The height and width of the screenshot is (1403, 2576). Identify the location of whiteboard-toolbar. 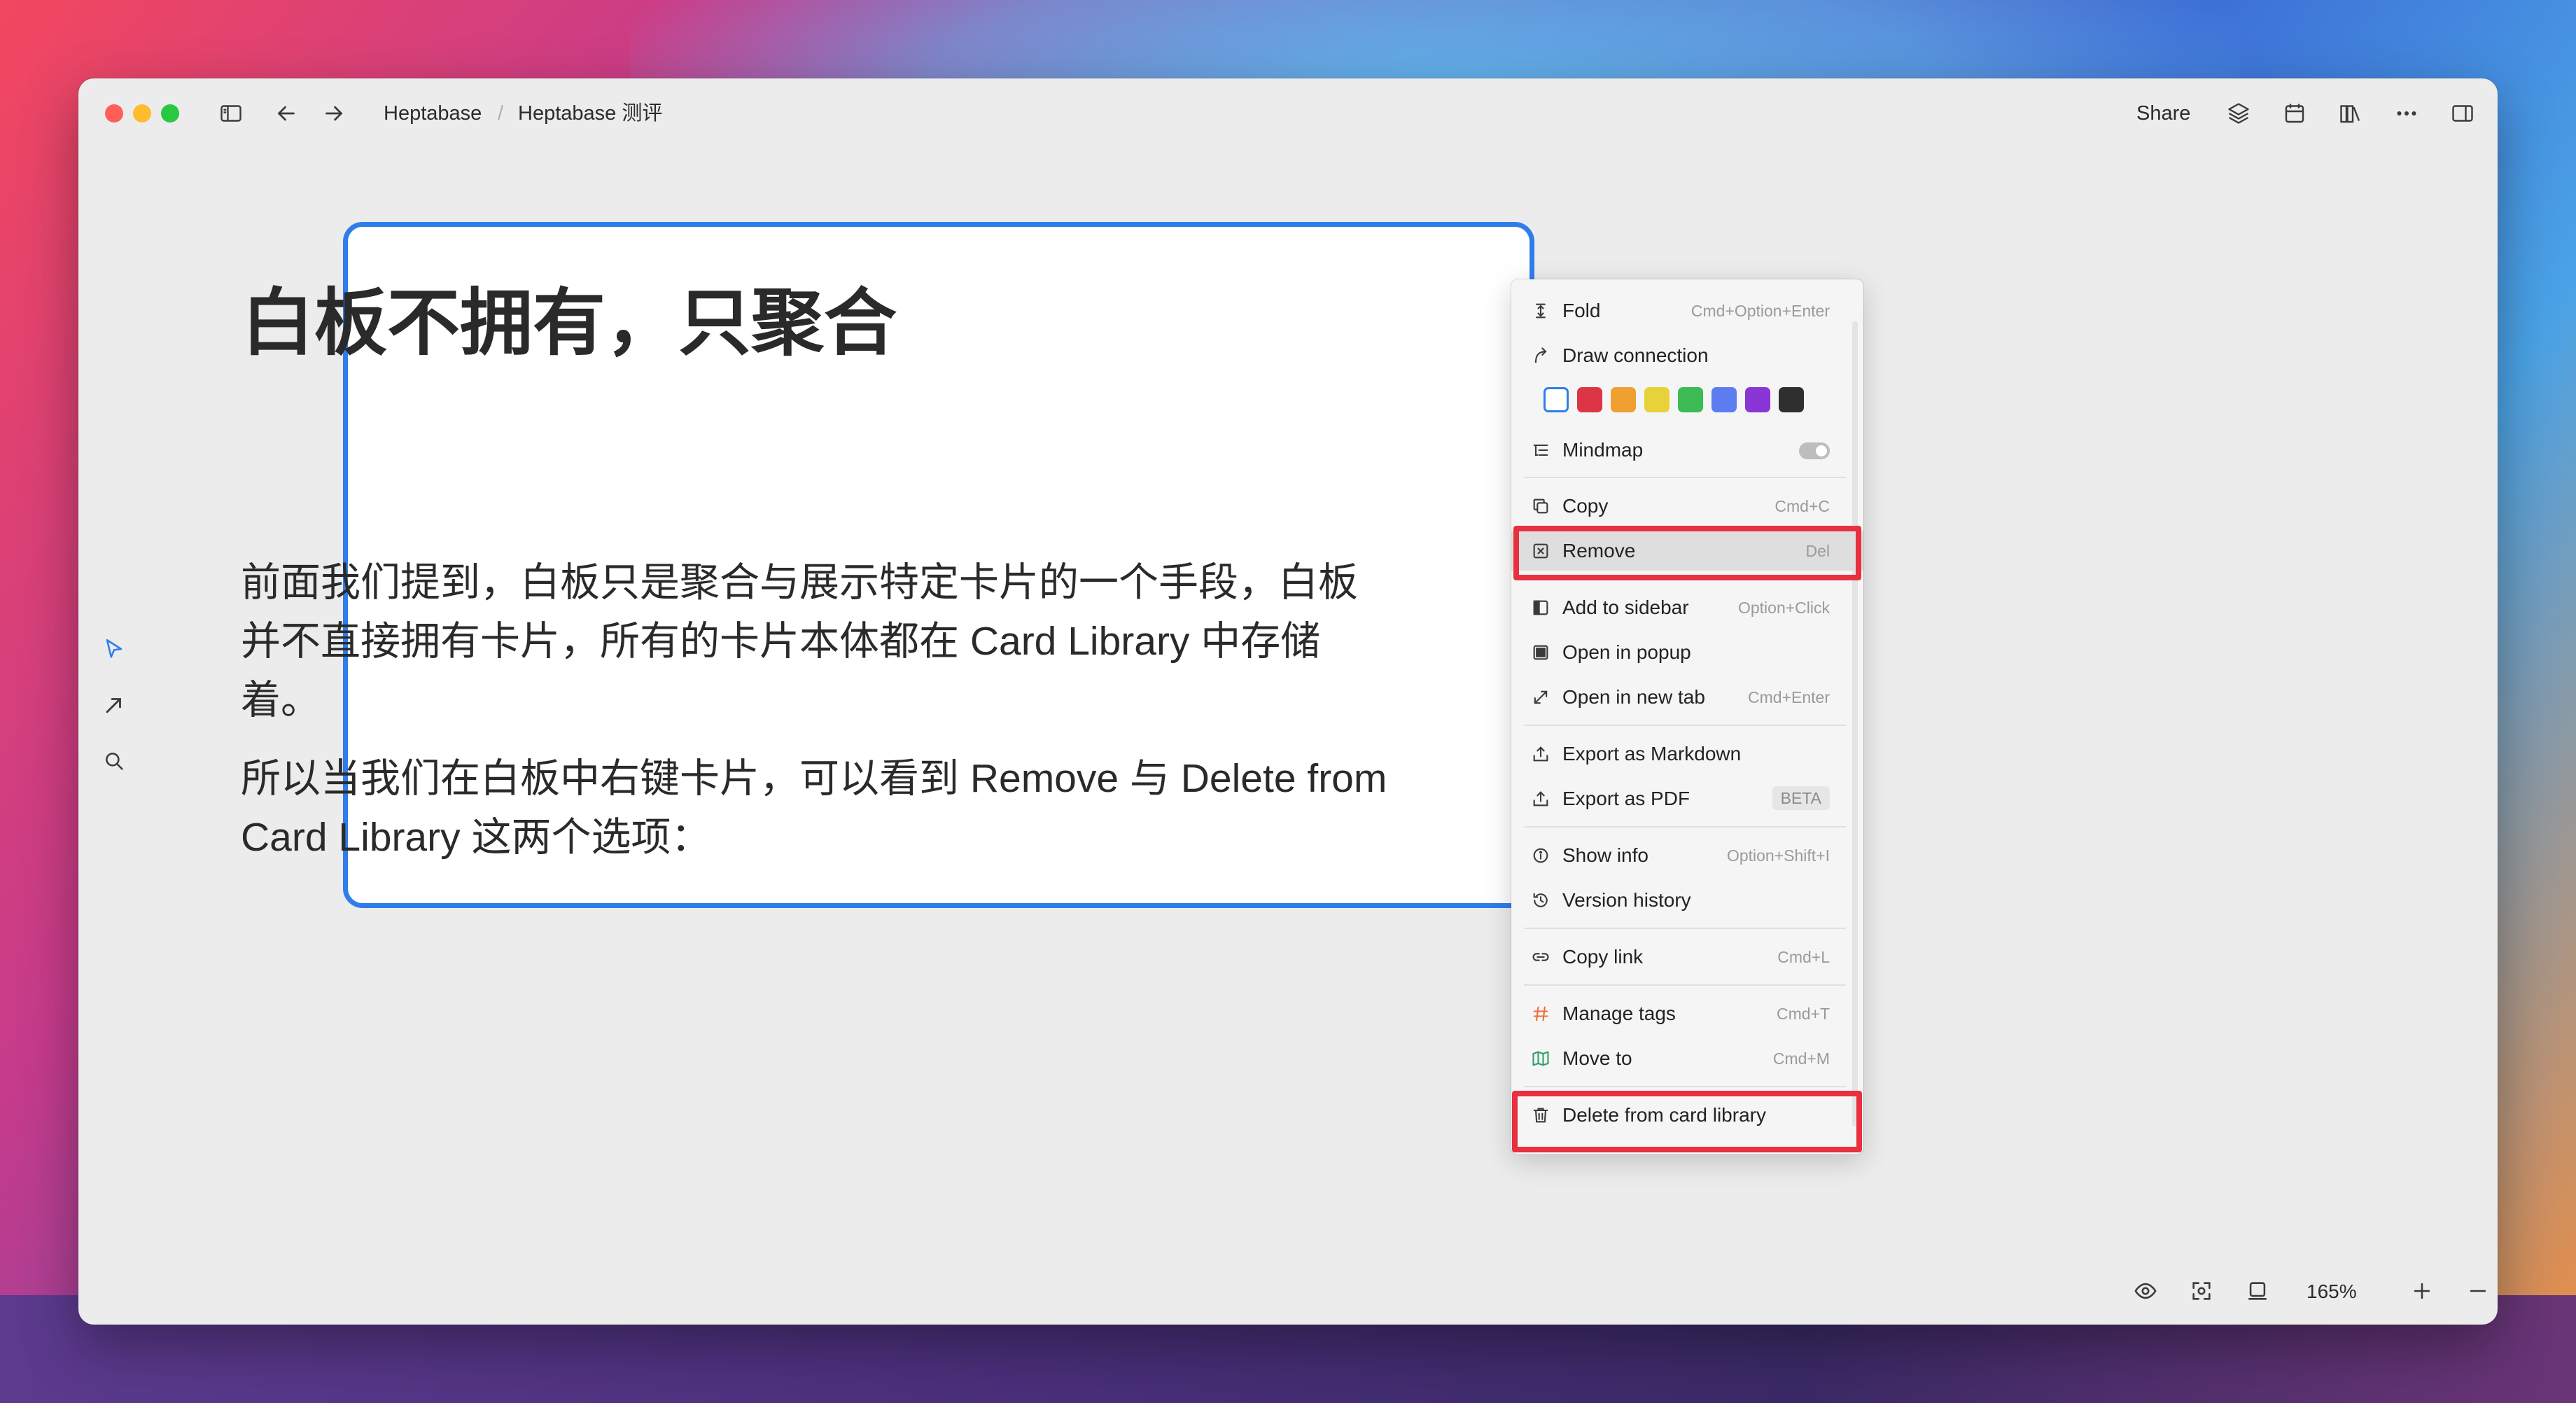
(118, 715).